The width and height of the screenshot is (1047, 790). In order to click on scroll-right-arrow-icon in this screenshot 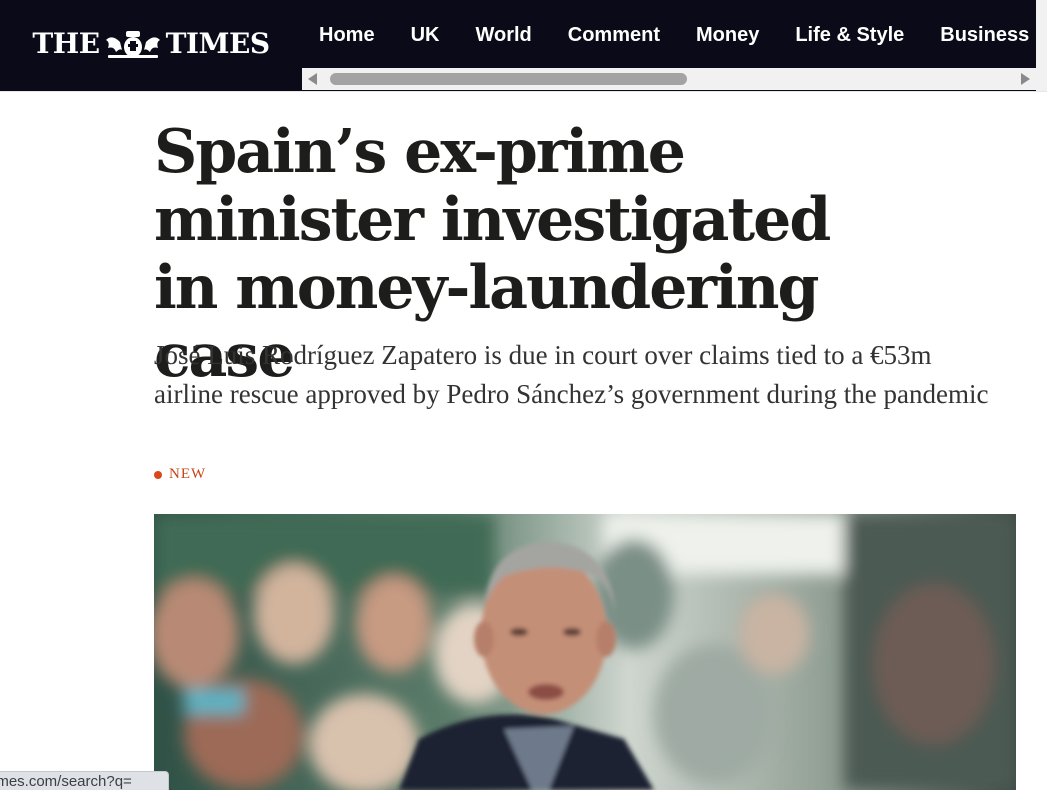, I will do `click(1025, 79)`.